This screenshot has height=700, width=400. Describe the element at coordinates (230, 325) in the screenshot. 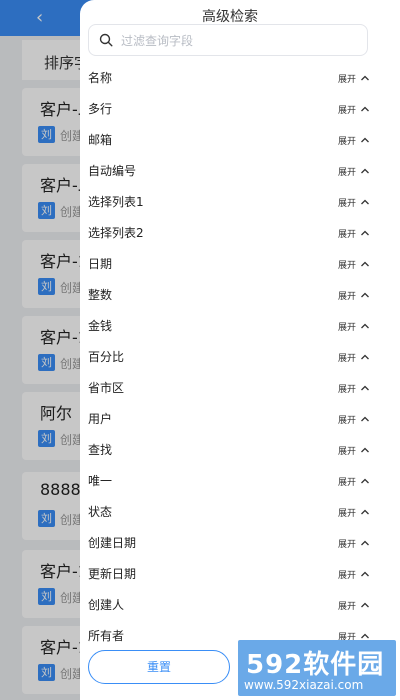

I see `field-row-money: 金钱 展开` at that location.